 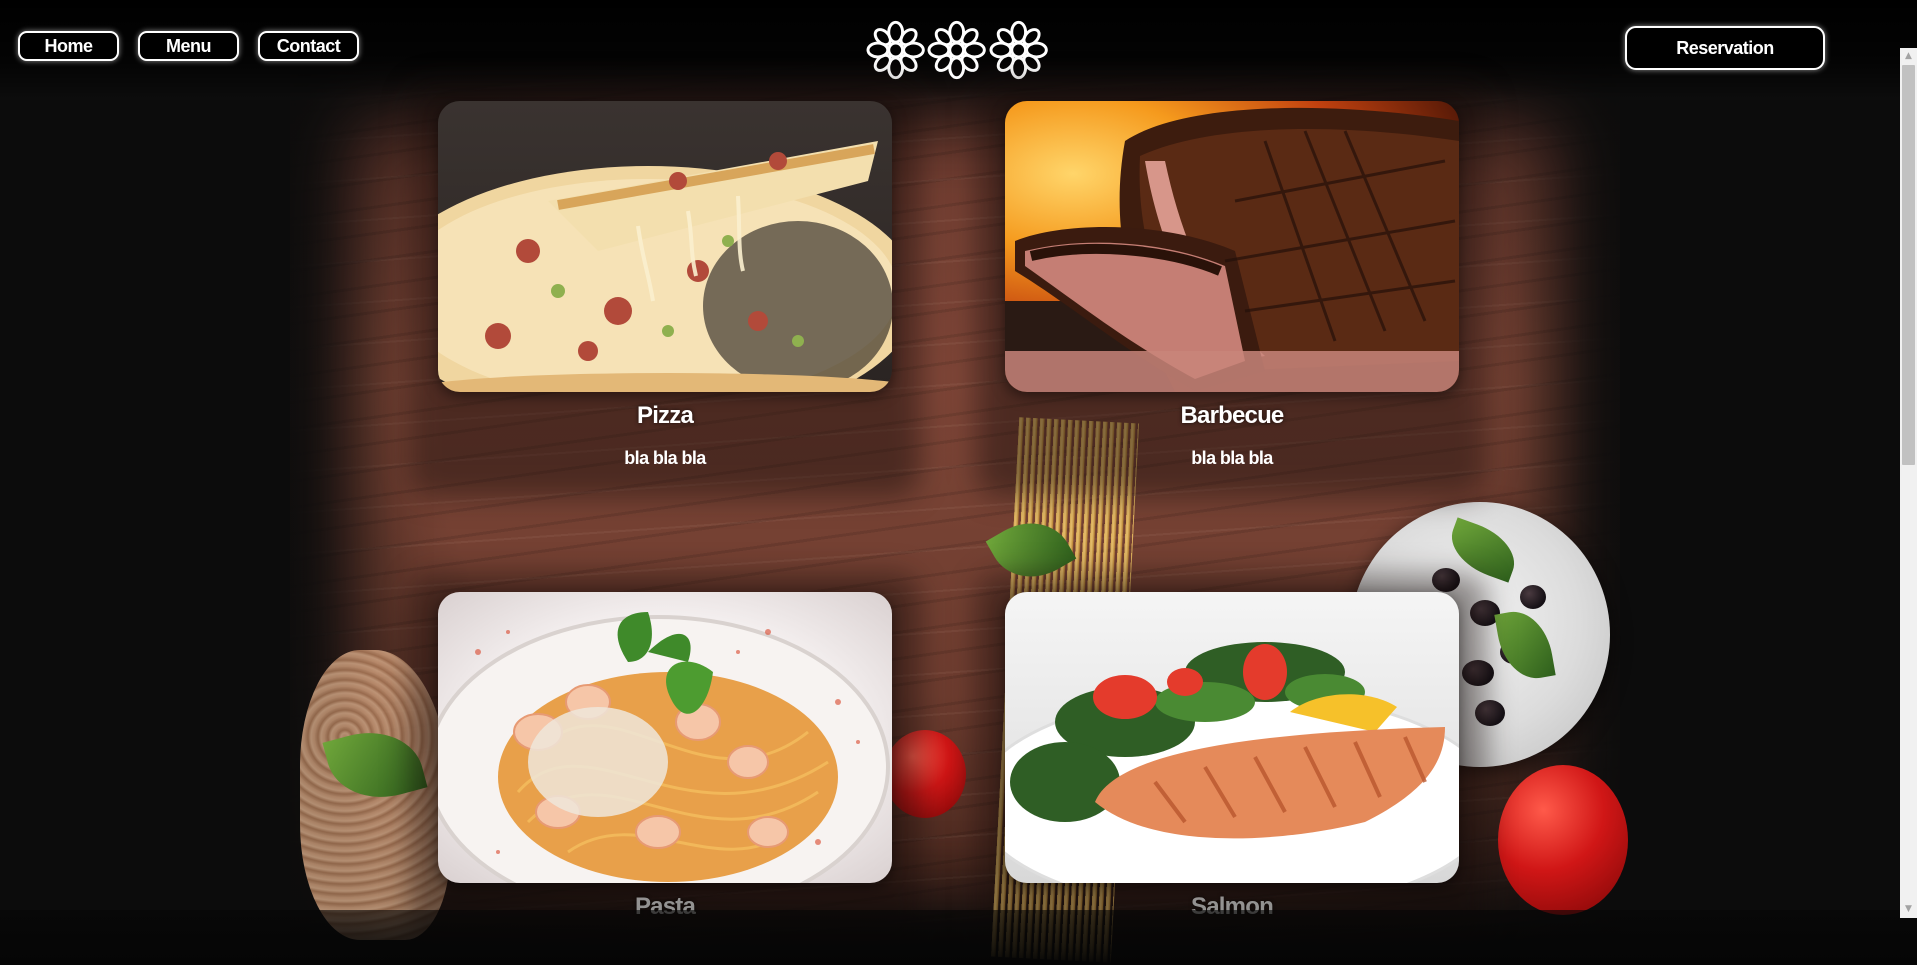 I want to click on menu-button: Menu, so click(x=188, y=46).